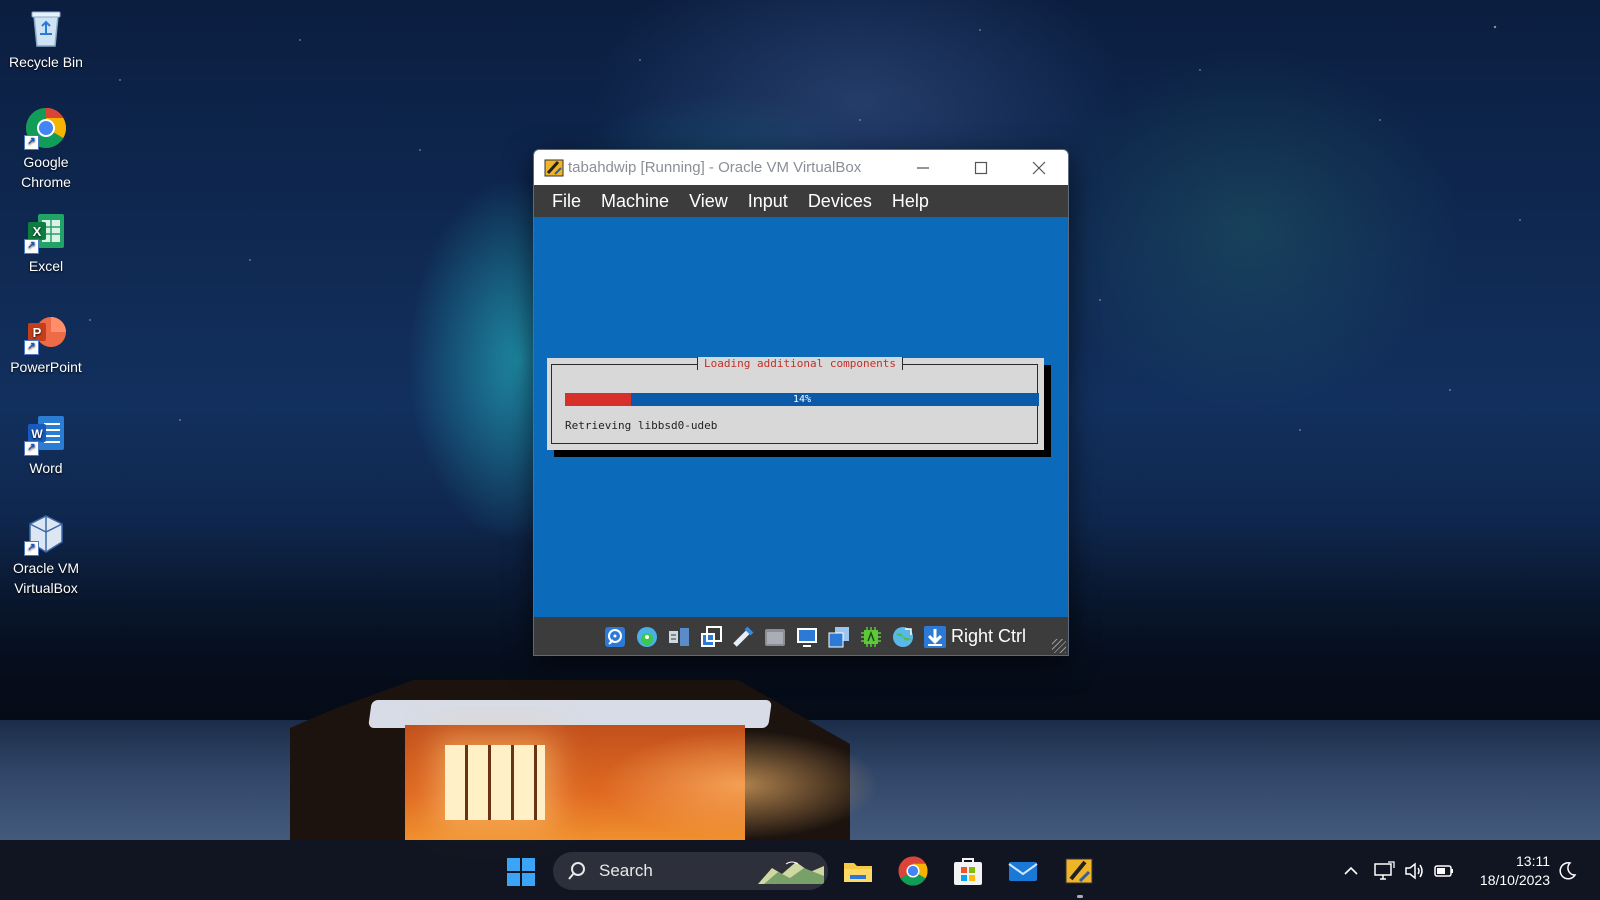 The height and width of the screenshot is (900, 1600). I want to click on menu-view: View, so click(708, 201).